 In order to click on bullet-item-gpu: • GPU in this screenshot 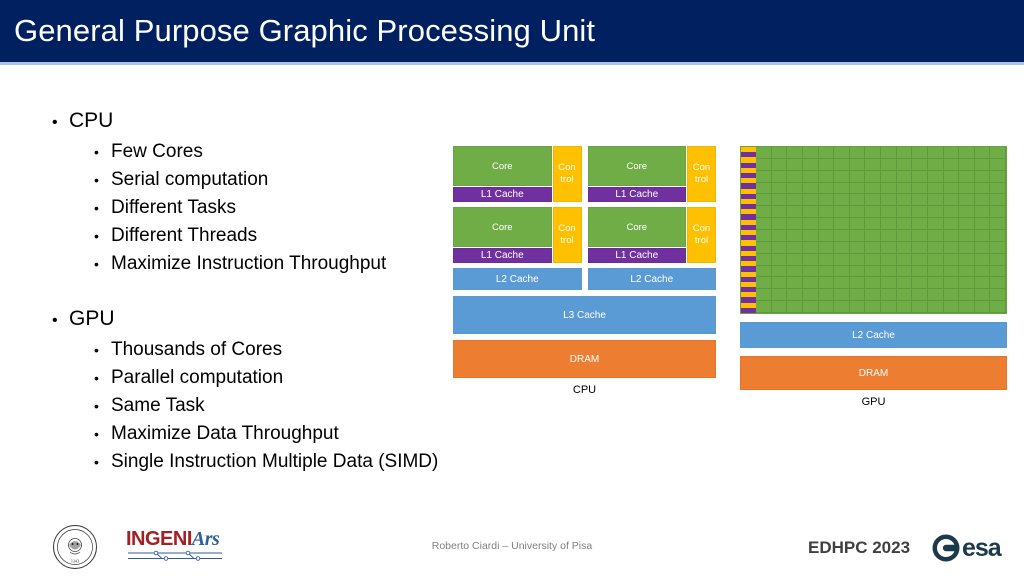, I will do `click(252, 320)`.